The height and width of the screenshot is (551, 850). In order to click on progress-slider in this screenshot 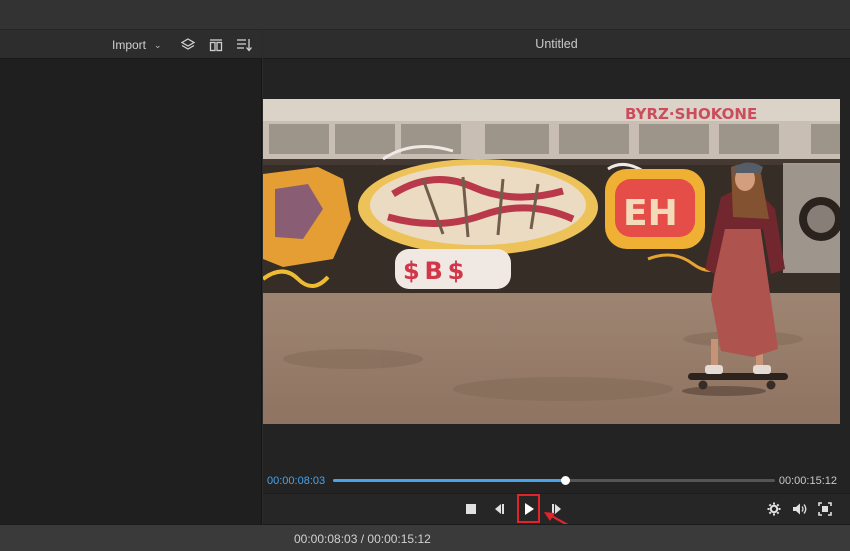, I will do `click(554, 480)`.